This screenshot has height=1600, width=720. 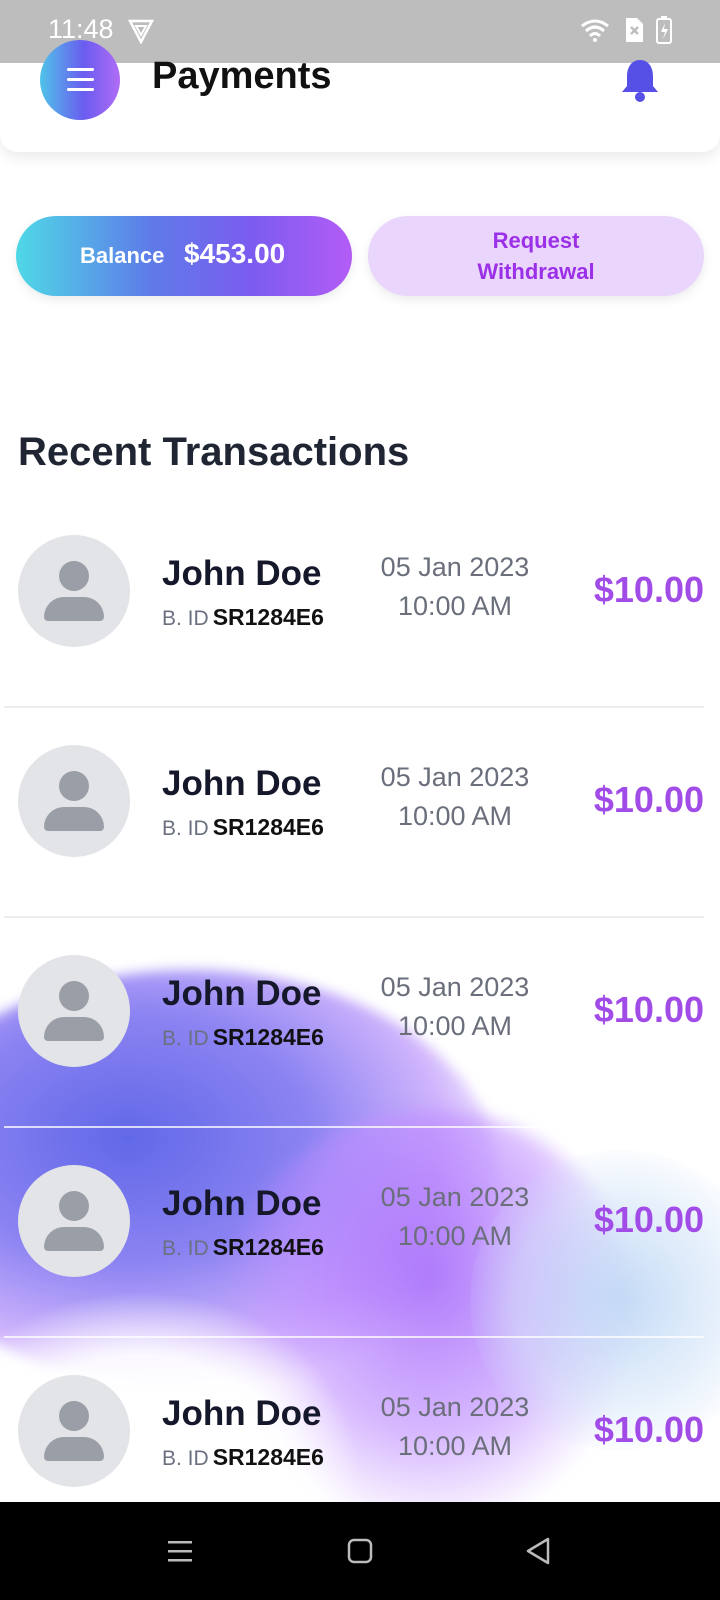 I want to click on notification-bell-icon, so click(x=640, y=80).